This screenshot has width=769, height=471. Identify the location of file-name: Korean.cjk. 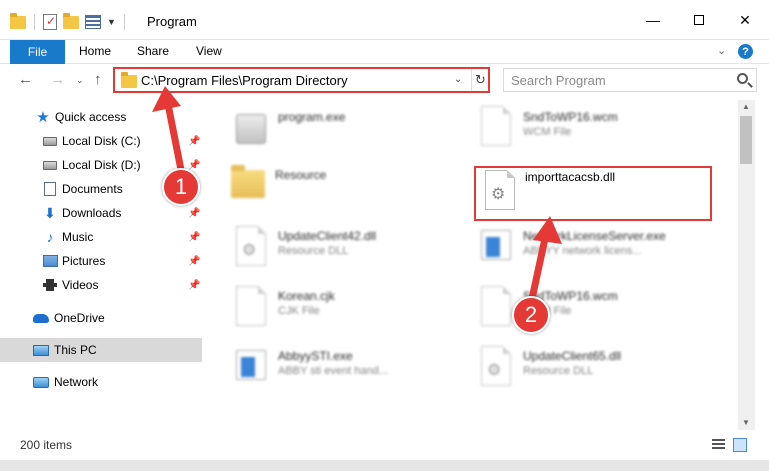
(306, 296).